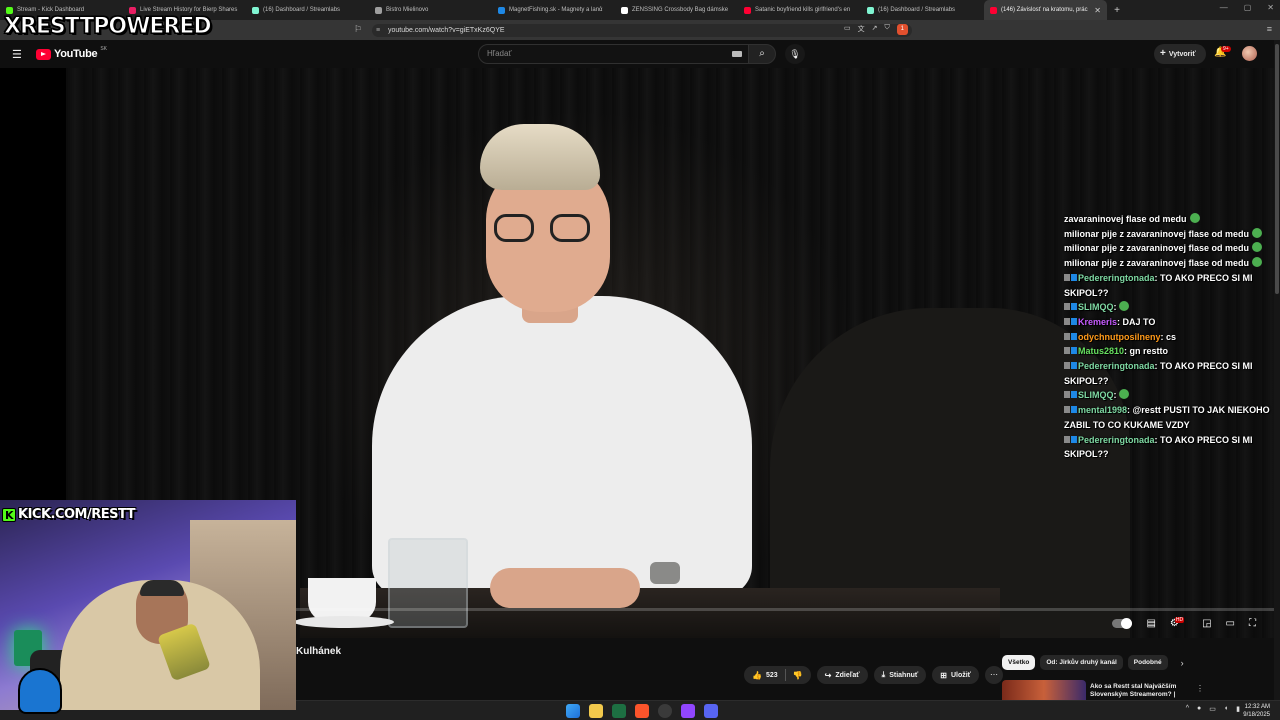 Image resolution: width=1280 pixels, height=720 pixels. Describe the element at coordinates (1147, 662) in the screenshot. I see `filter-chip: Podobné` at that location.